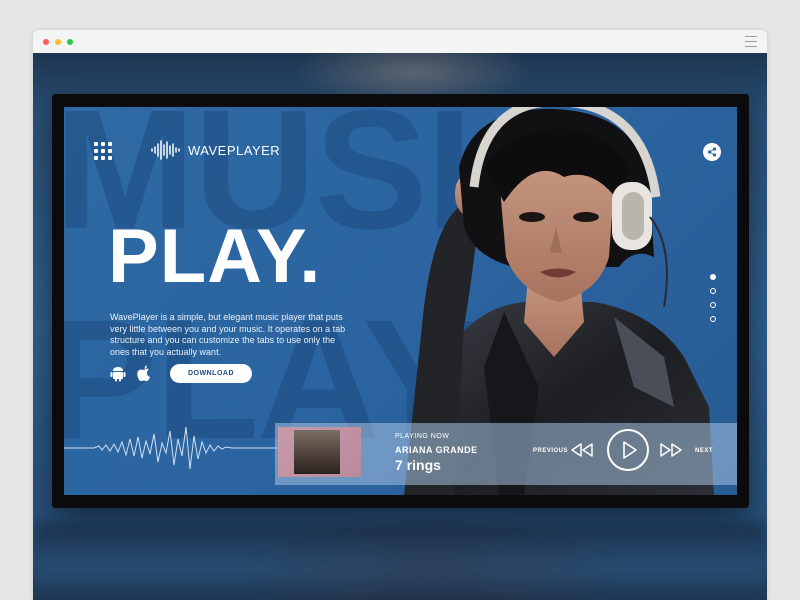  Describe the element at coordinates (215, 256) in the screenshot. I see `hero-headline: PLAY.` at that location.